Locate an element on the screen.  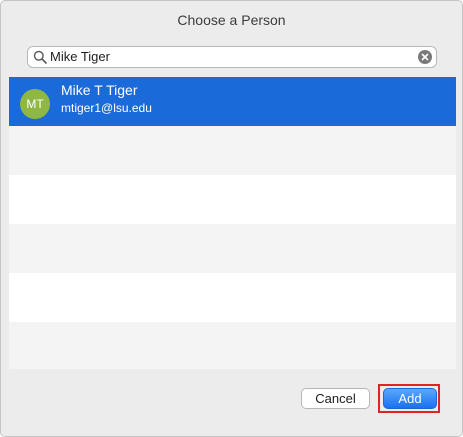
person-email: mtiger1@lsu.edu is located at coordinates (106, 108).